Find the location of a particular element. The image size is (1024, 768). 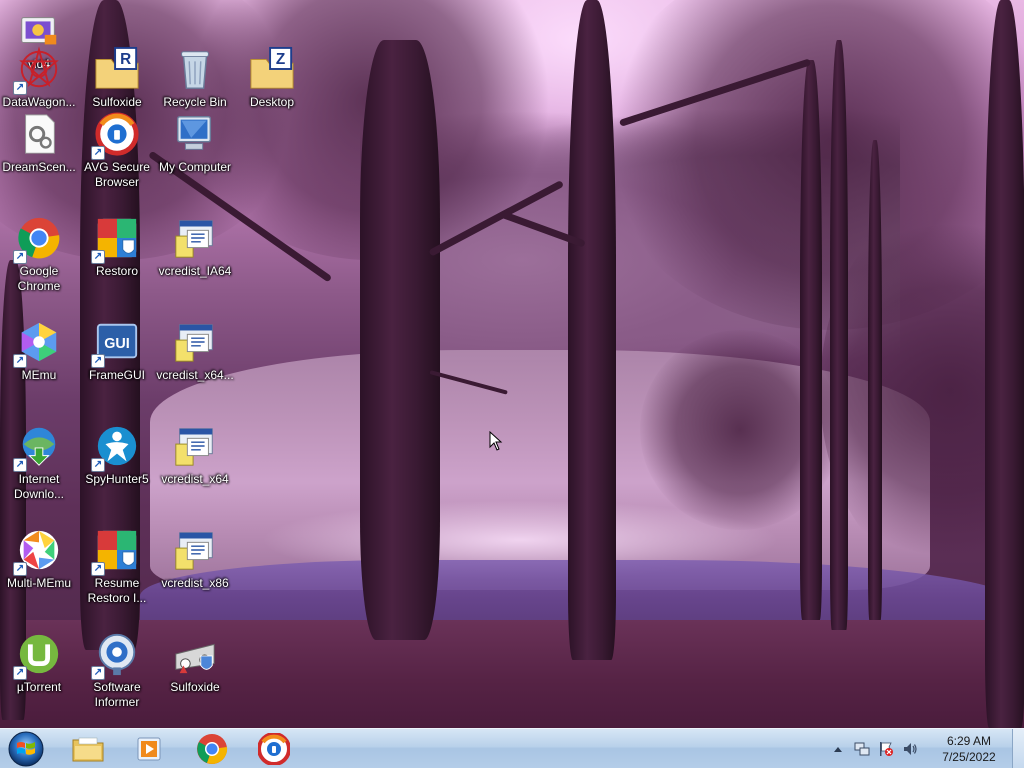

idm-icon: ↗ is located at coordinates (38, 447).